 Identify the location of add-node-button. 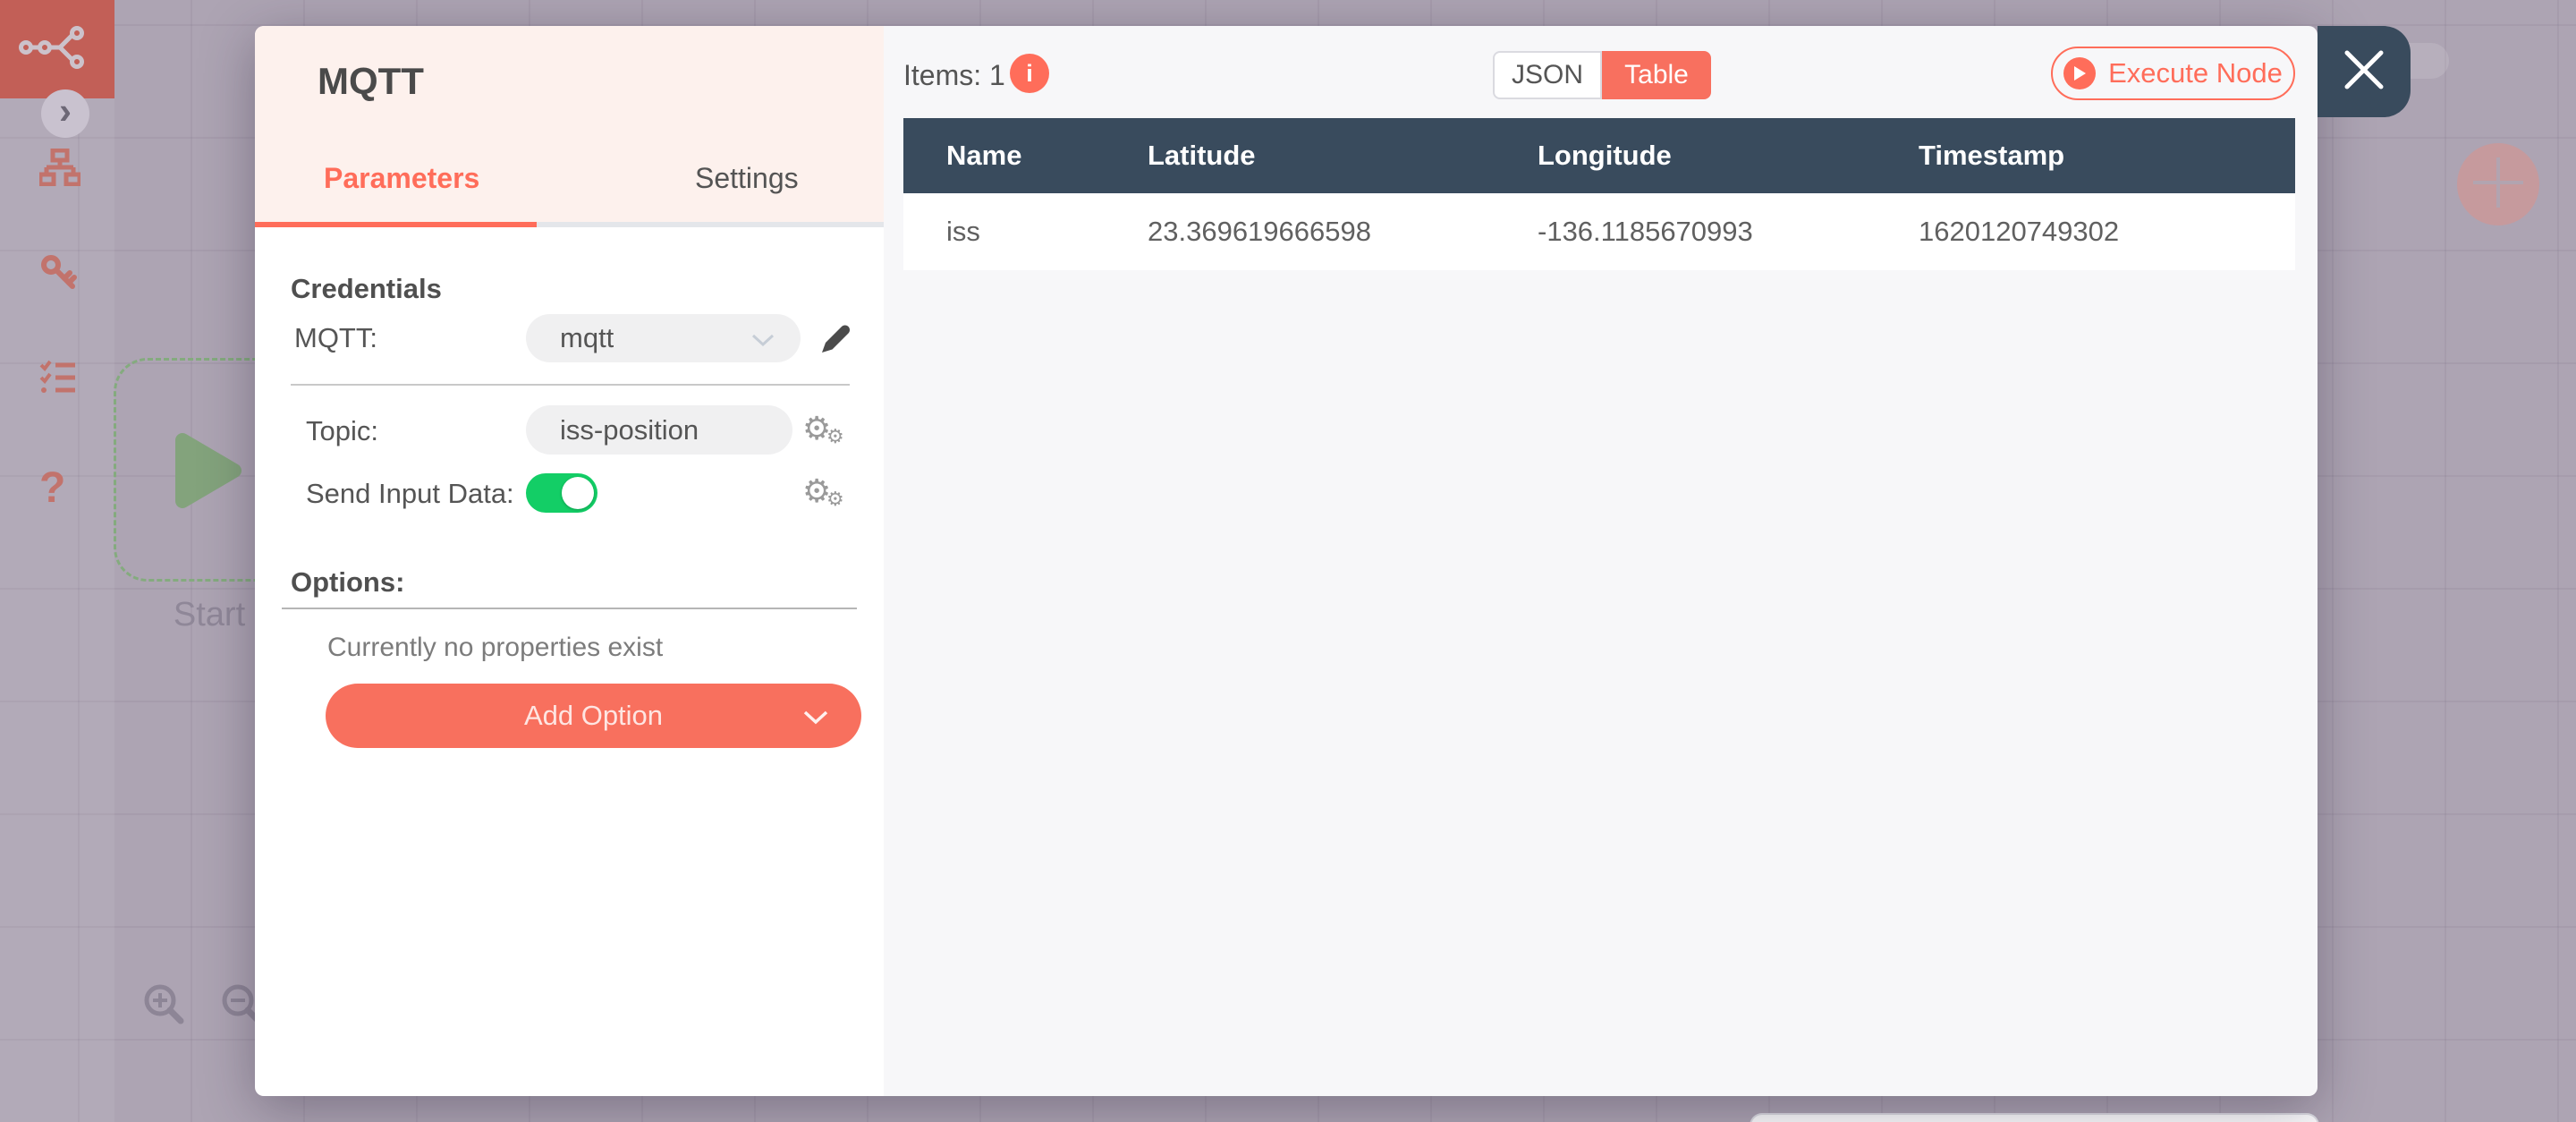
(2498, 184).